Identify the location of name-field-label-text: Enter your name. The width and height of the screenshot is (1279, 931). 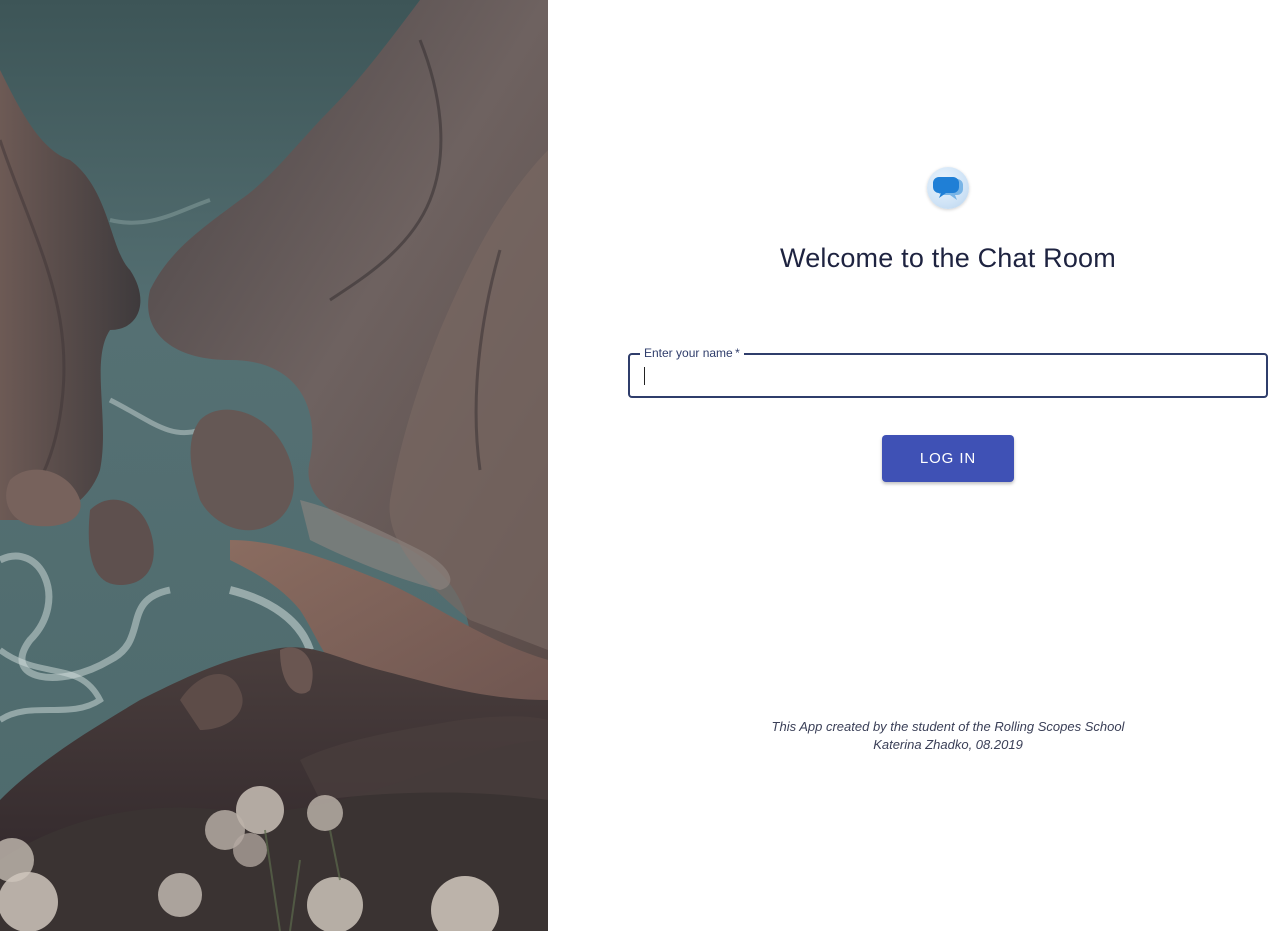
(688, 353).